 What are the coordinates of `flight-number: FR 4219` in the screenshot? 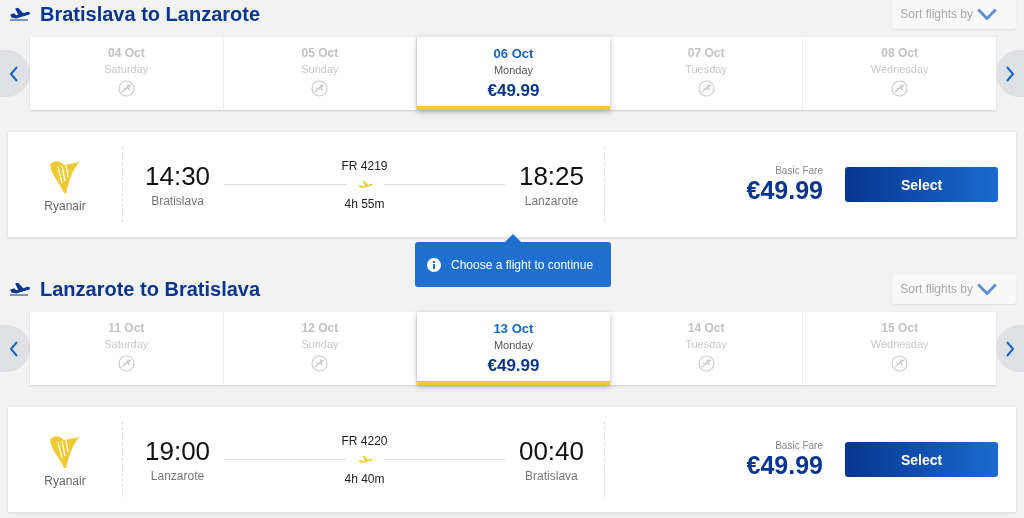 It's located at (364, 165).